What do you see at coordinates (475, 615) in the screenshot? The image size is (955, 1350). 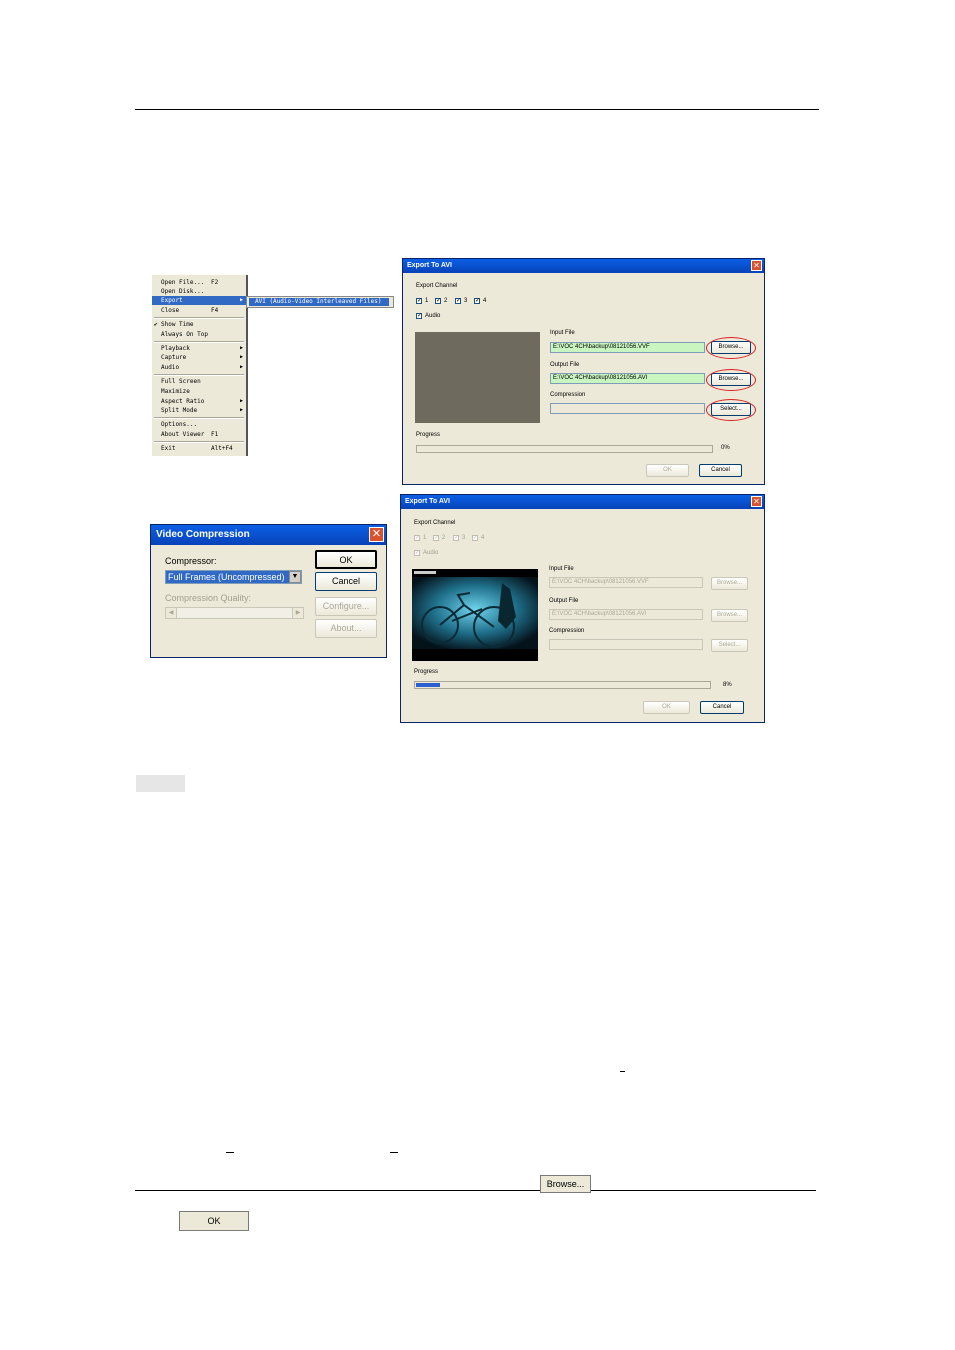 I see `video-frame` at bounding box center [475, 615].